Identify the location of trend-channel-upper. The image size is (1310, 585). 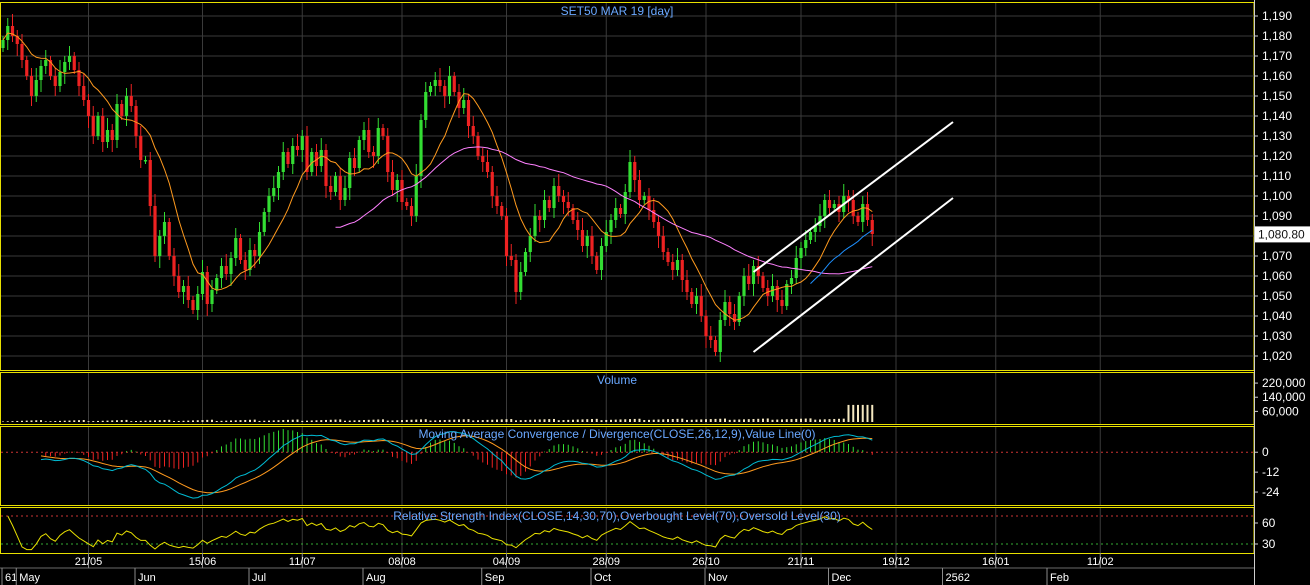
(853, 197).